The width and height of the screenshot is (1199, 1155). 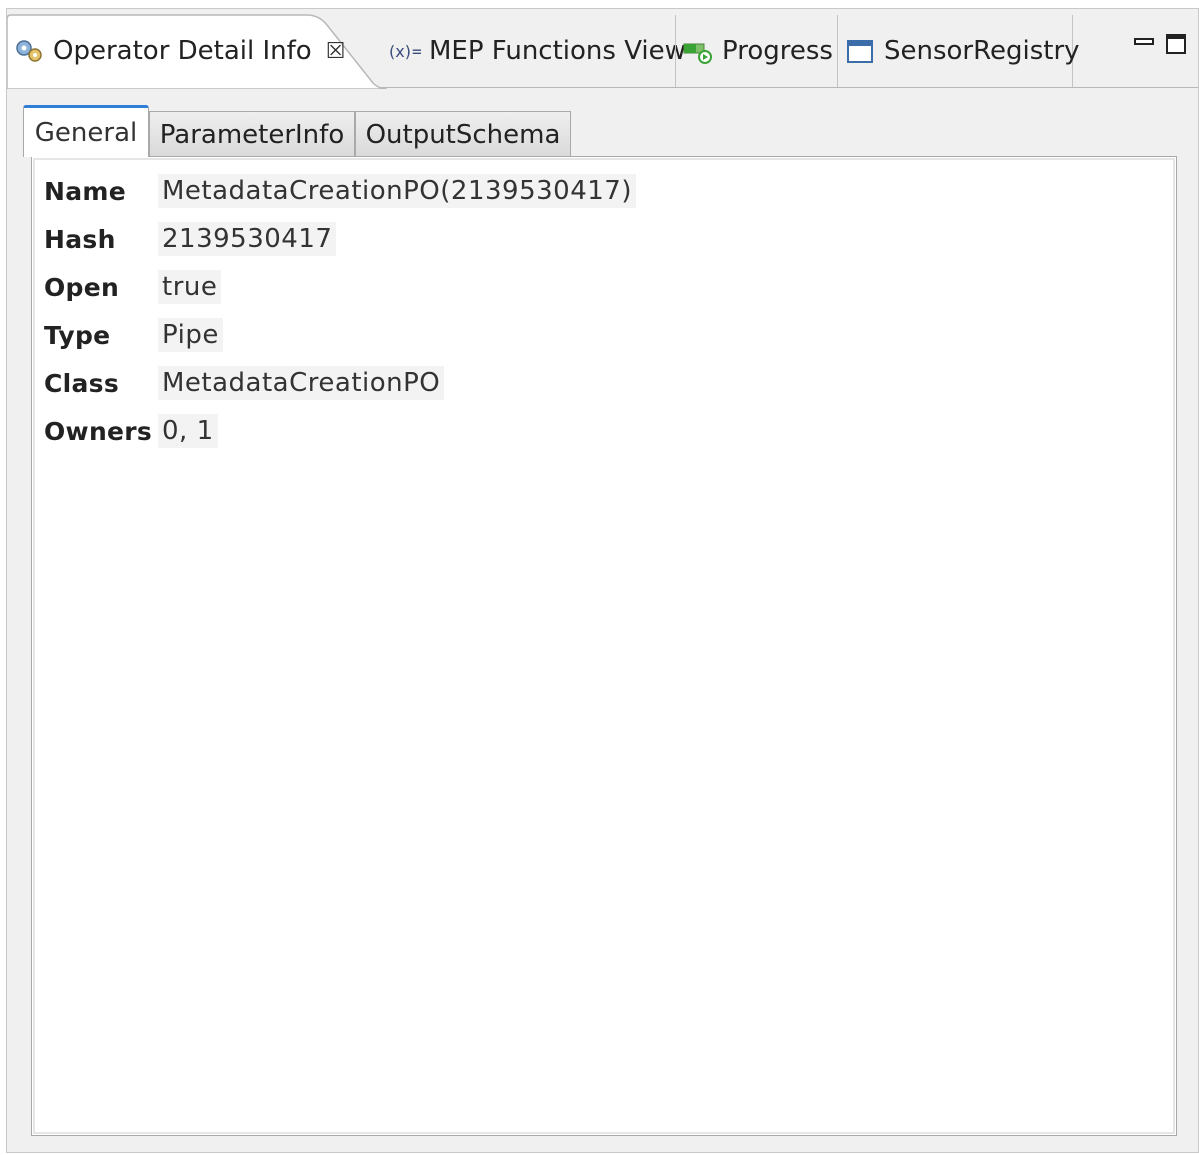 What do you see at coordinates (82, 383) in the screenshot?
I see `property-label: Class` at bounding box center [82, 383].